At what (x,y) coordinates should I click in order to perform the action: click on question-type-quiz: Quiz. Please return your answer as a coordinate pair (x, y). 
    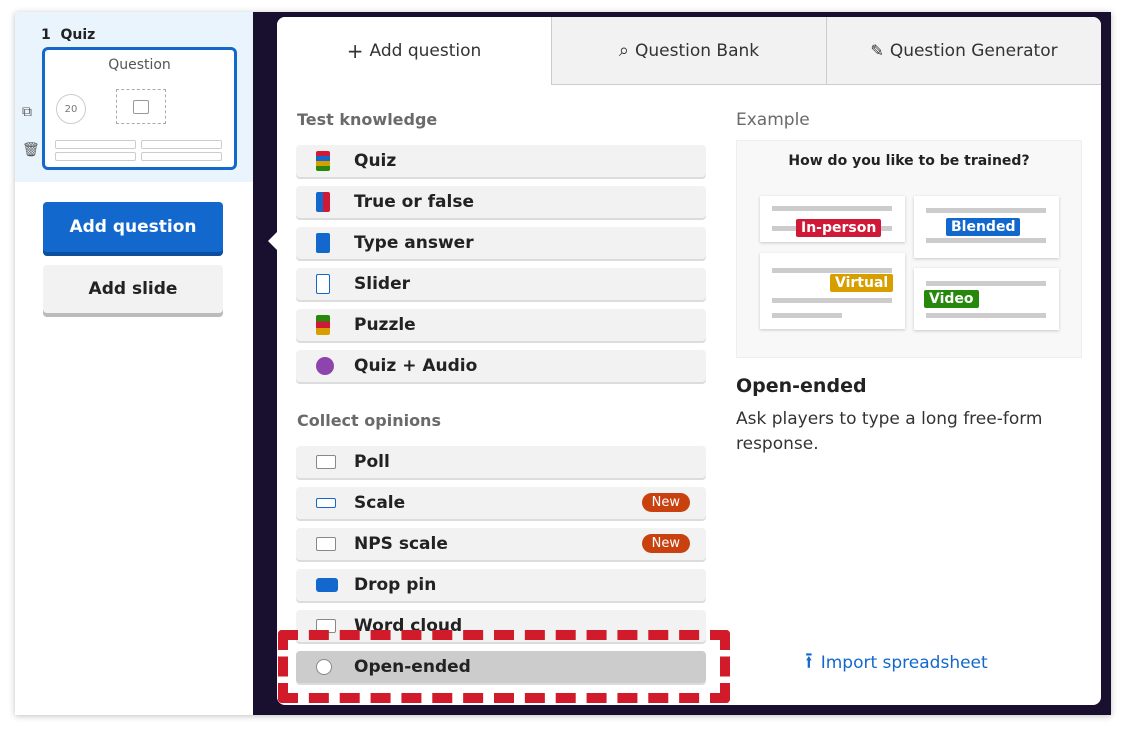
    Looking at the image, I should click on (501, 161).